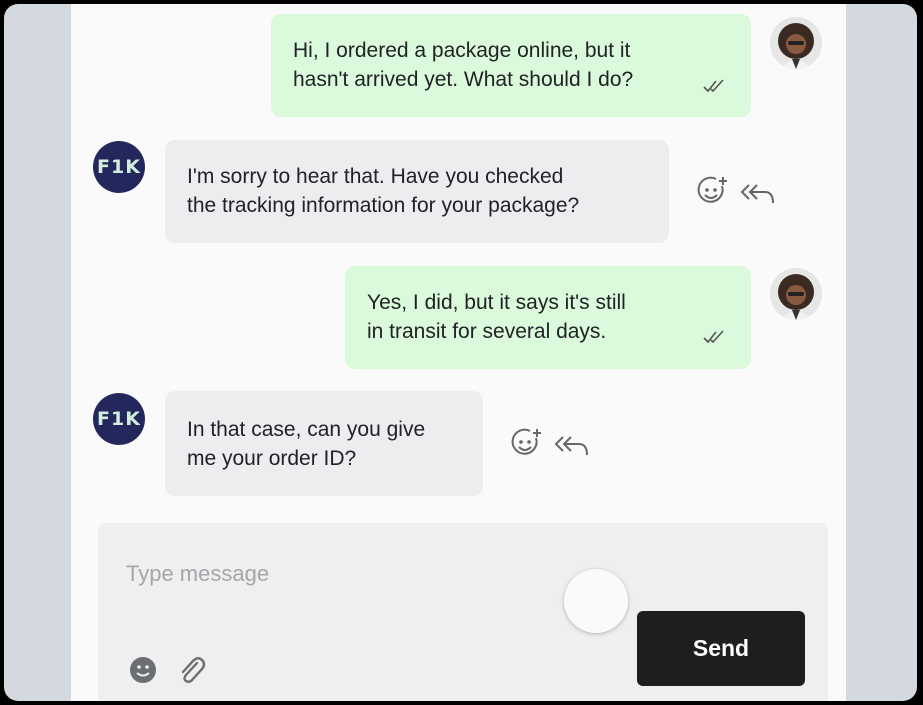 Image resolution: width=923 pixels, height=705 pixels. I want to click on send-button: Send, so click(721, 648).